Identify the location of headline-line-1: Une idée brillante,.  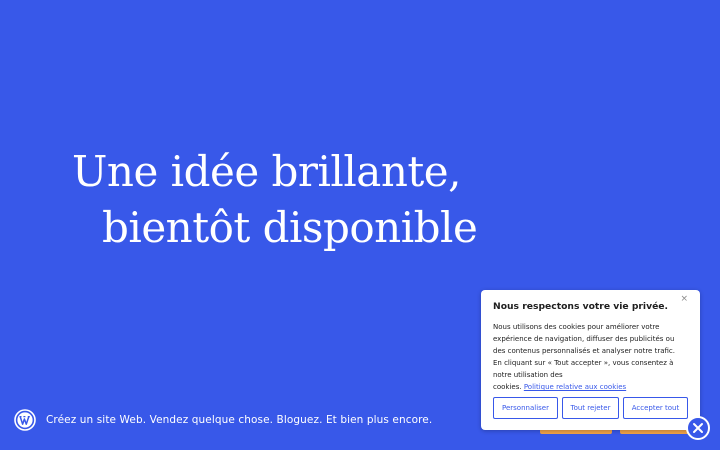
(266, 171).